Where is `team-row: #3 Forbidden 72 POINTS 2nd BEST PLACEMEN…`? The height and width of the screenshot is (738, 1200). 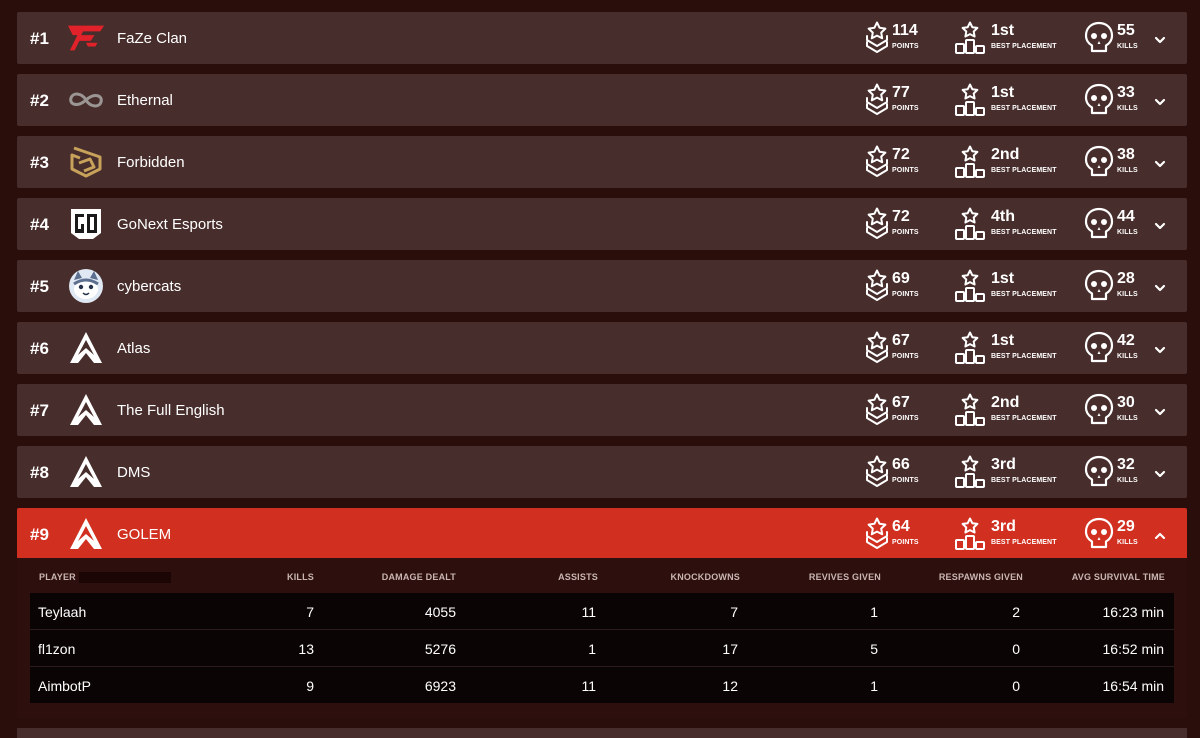 team-row: #3 Forbidden 72 POINTS 2nd BEST PLACEMEN… is located at coordinates (602, 162).